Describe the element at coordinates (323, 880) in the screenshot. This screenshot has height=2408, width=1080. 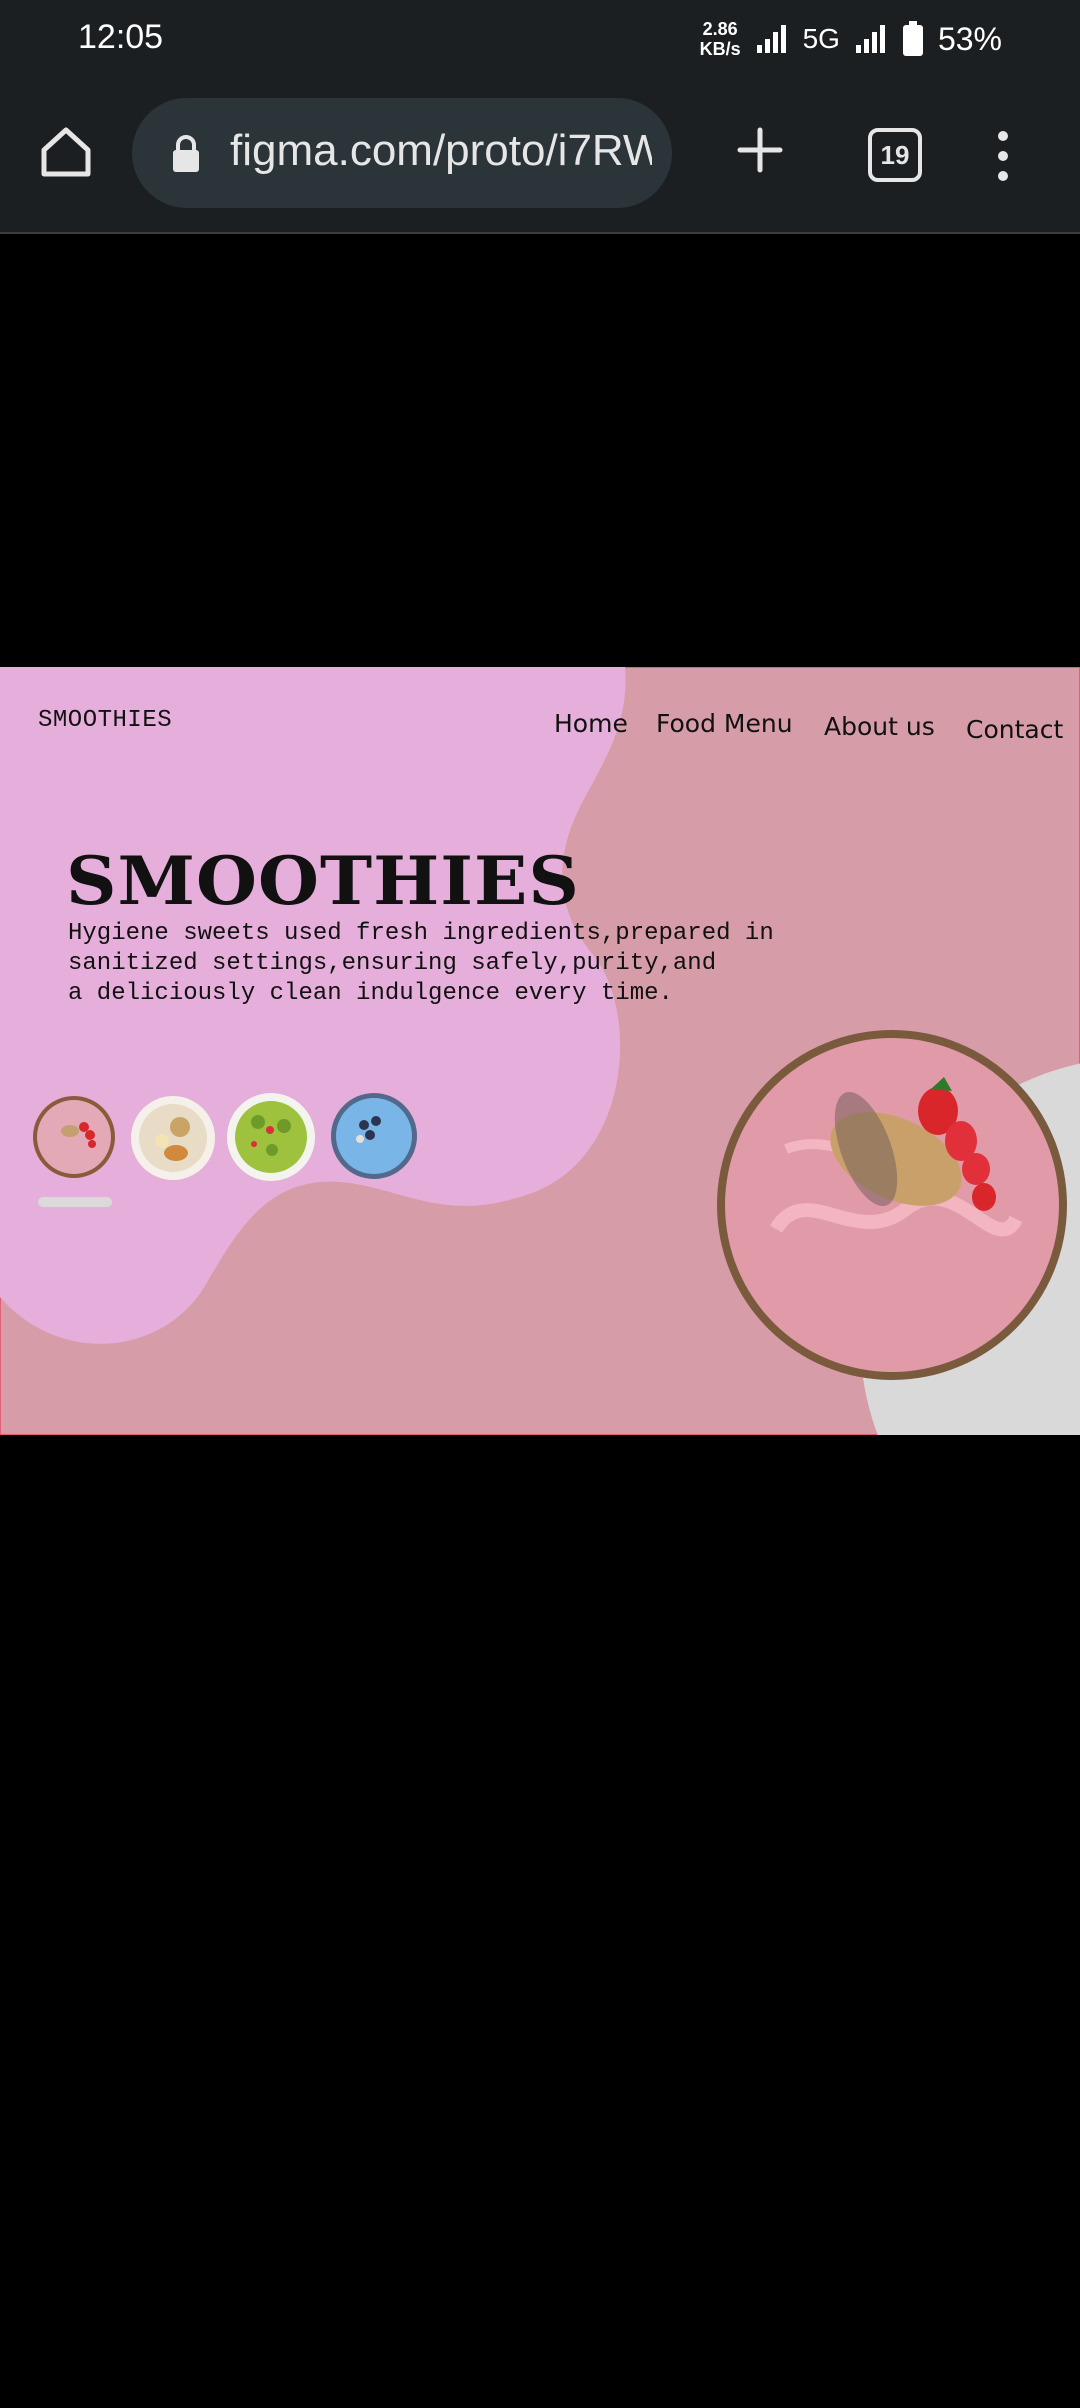
I see `hero-title: SMOOTHIES` at that location.